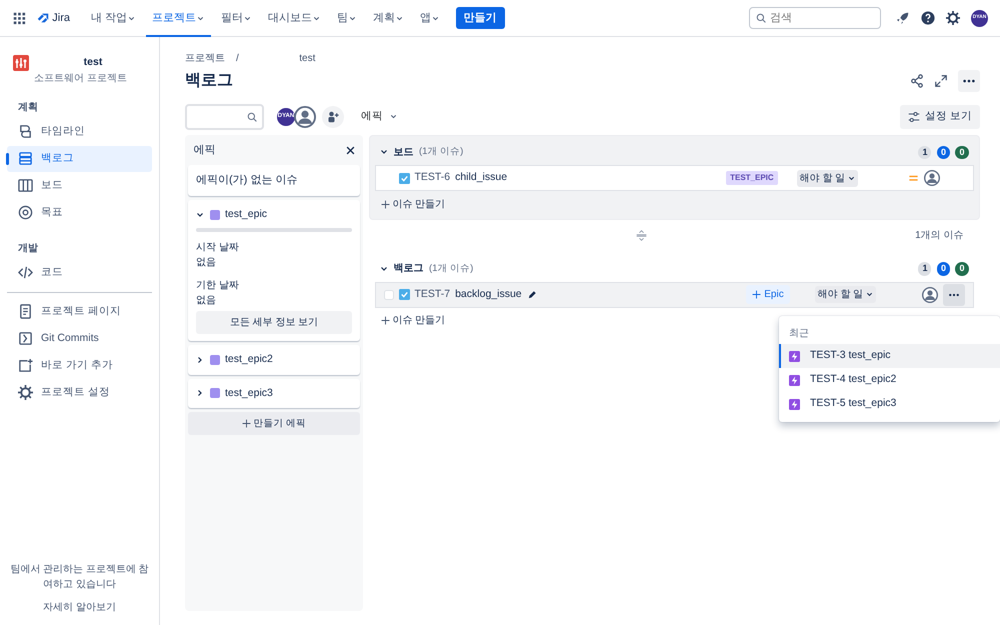 This screenshot has height=625, width=1000. Describe the element at coordinates (274, 424) in the screenshot. I see `create-epic-button: 만들기 에픽` at that location.